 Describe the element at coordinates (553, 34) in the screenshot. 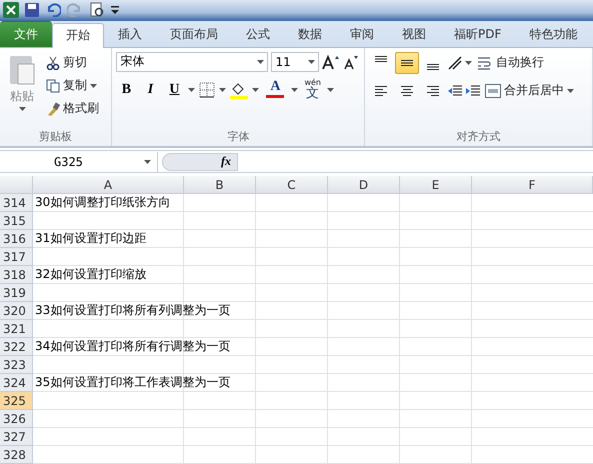

I see `ribbon-tab: 特色功能` at that location.